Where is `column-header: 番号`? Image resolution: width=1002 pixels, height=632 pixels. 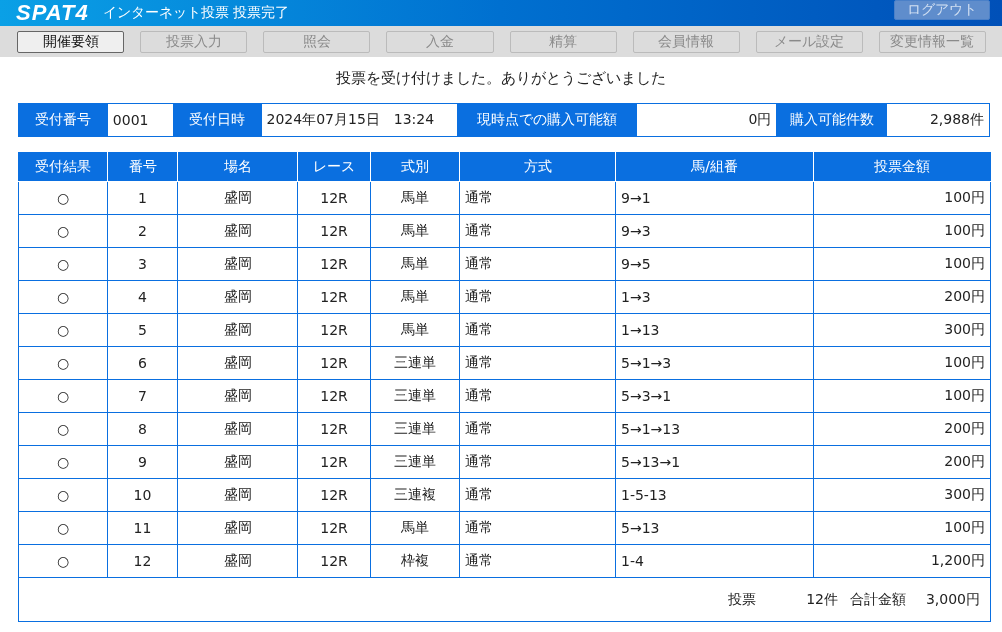 column-header: 番号 is located at coordinates (142, 167).